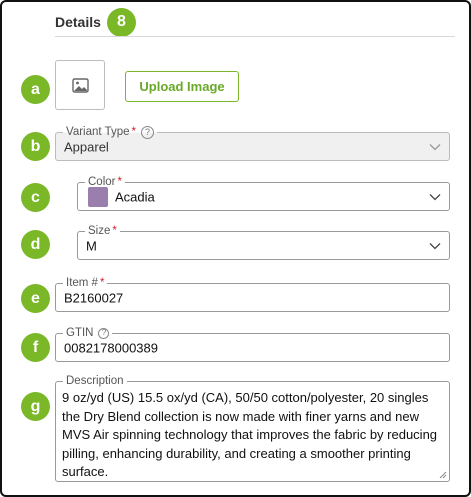 This screenshot has width=471, height=497. Describe the element at coordinates (252, 143) in the screenshot. I see `variant-type-select: Variant Type * ? Apparel` at that location.